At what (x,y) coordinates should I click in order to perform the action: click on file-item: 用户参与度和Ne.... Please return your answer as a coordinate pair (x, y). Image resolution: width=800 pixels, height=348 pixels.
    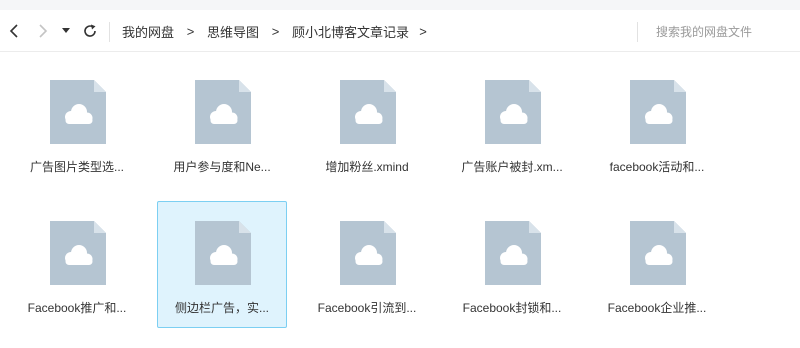
    Looking at the image, I should click on (222, 123).